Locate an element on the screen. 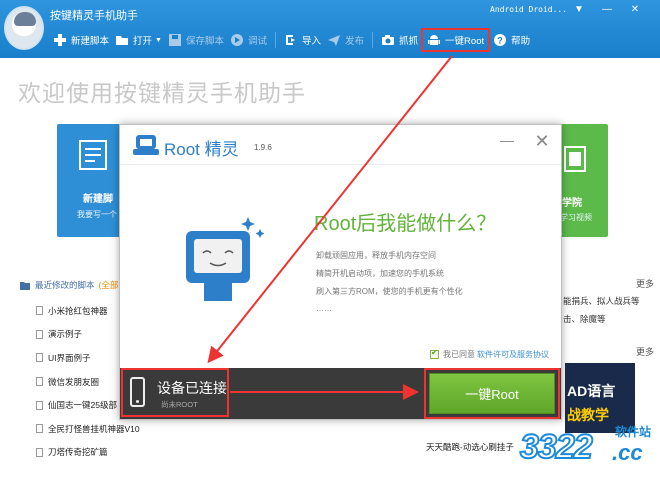 The width and height of the screenshot is (660, 478). one-click-root-button: 一键Root is located at coordinates (492, 393).